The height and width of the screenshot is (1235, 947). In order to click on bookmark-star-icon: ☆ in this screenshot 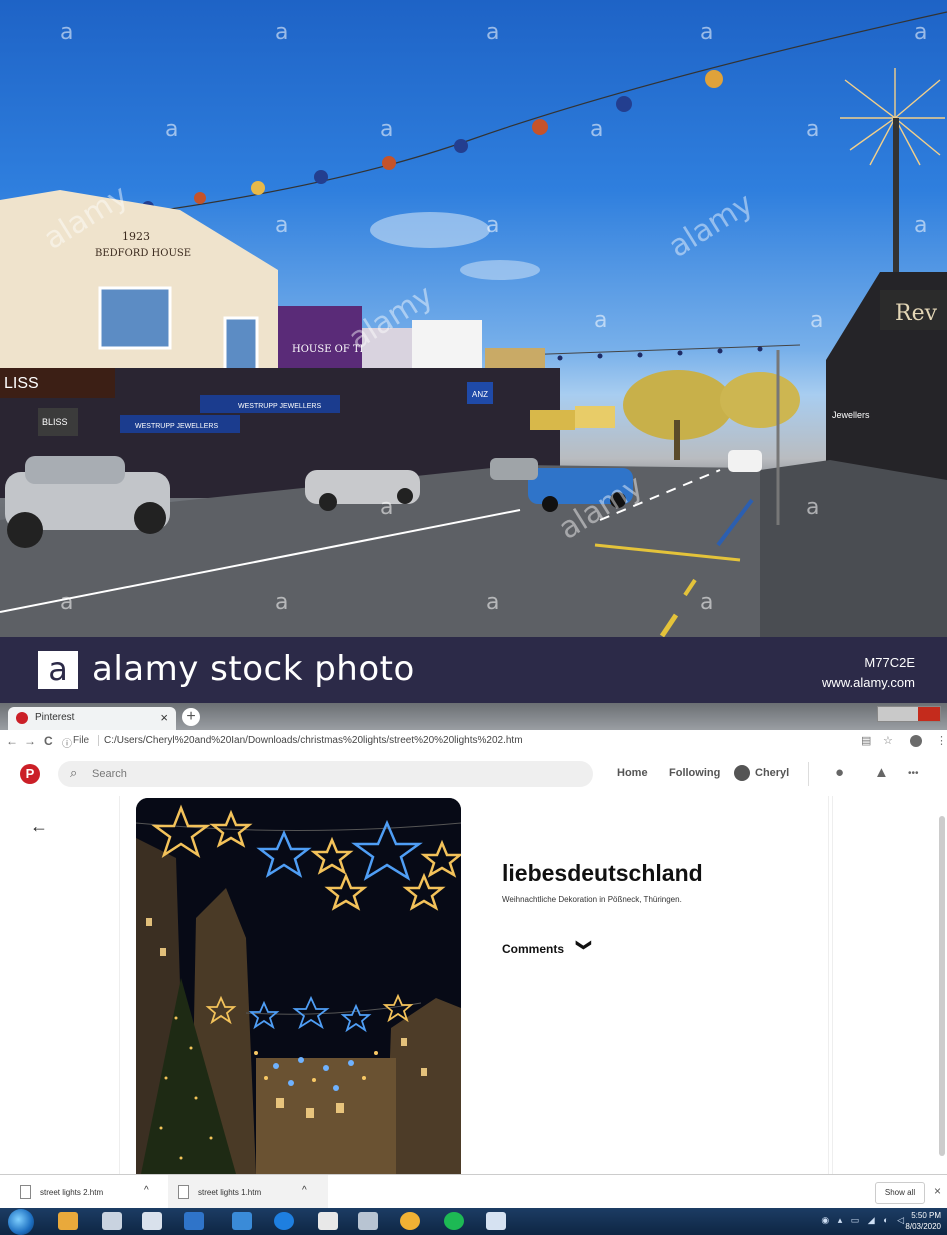, I will do `click(888, 740)`.